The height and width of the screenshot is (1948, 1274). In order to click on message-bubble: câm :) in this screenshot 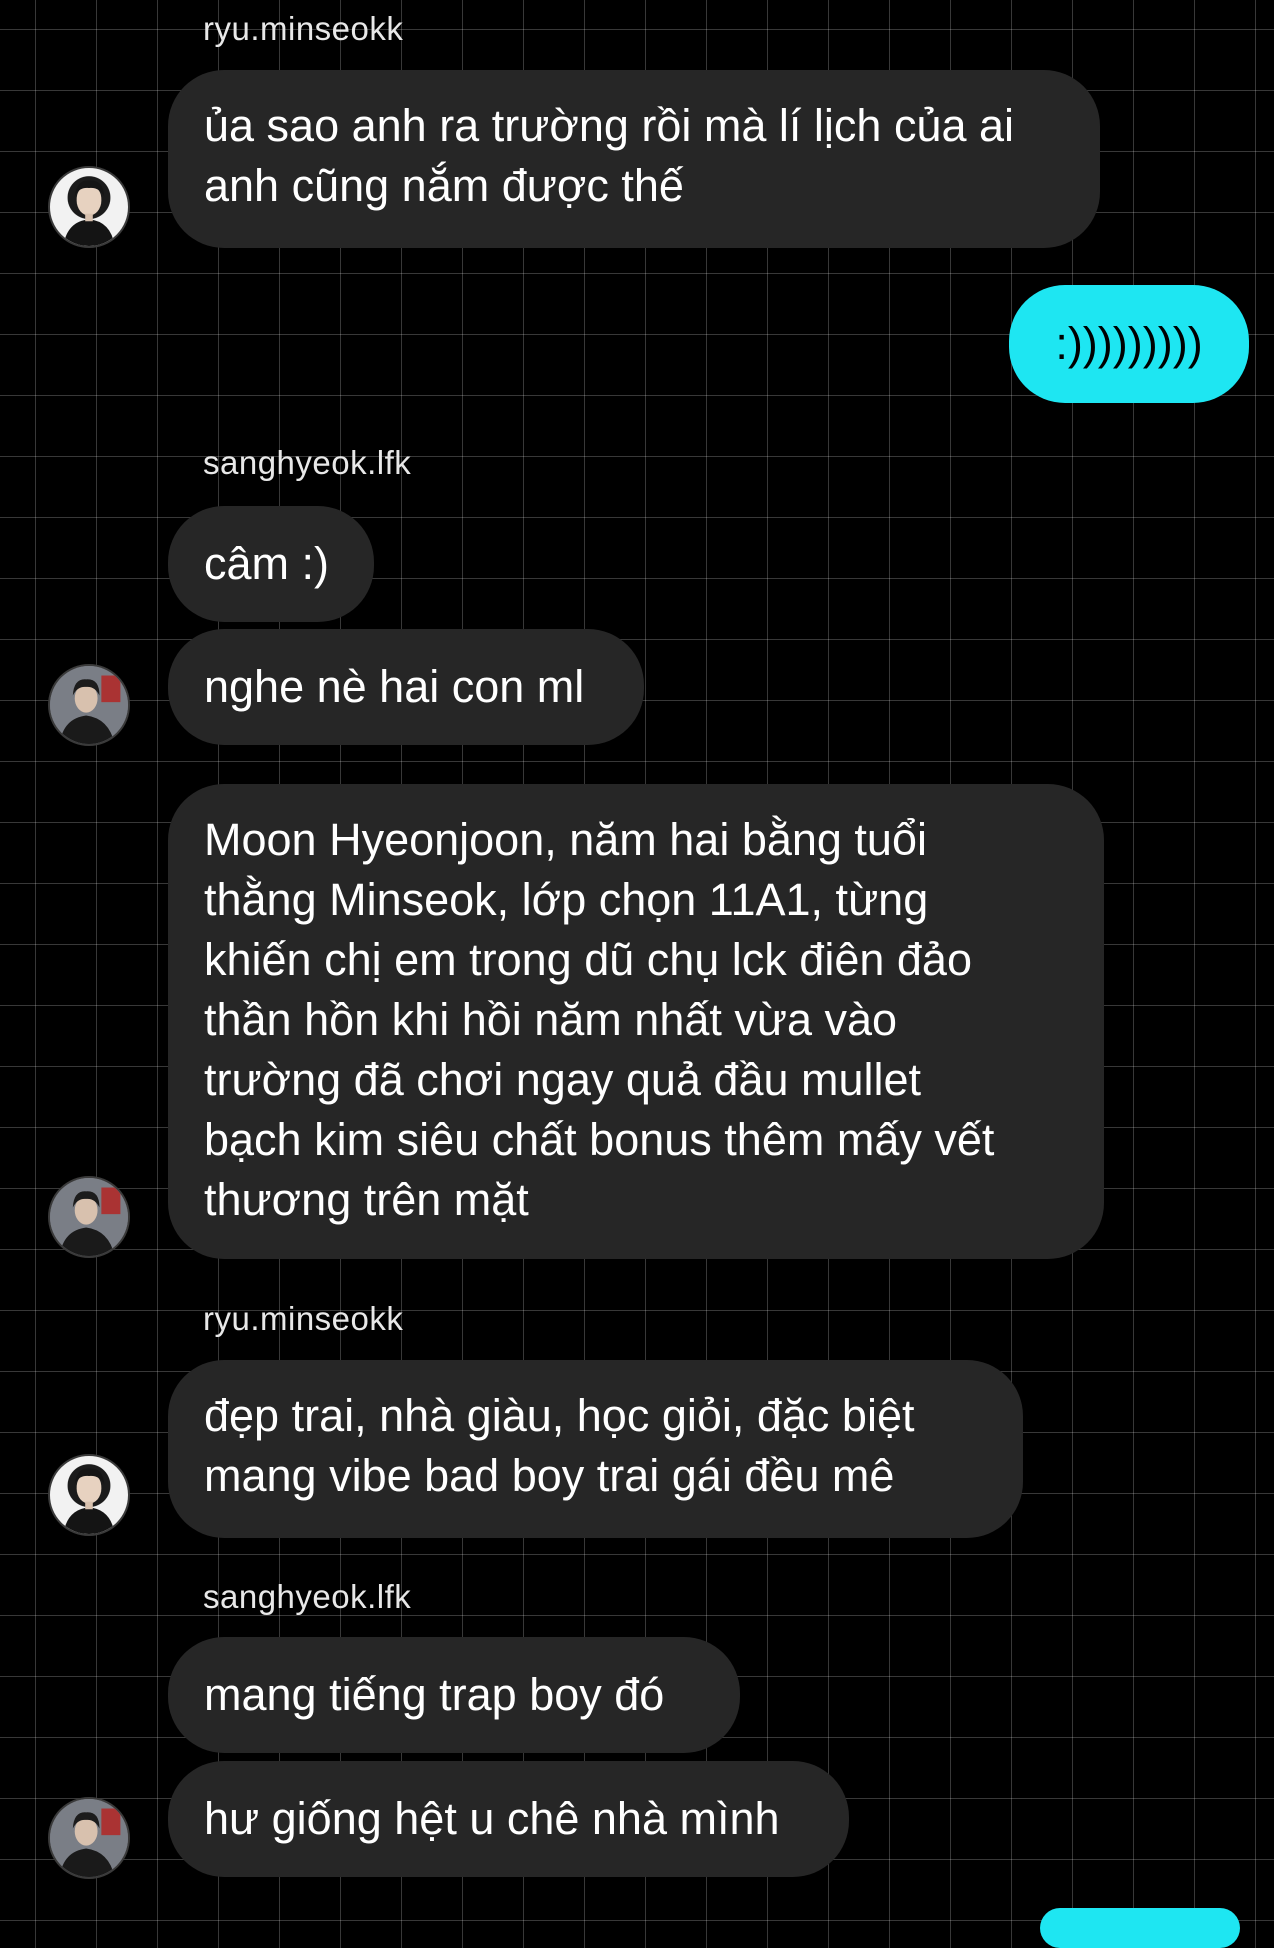, I will do `click(271, 564)`.